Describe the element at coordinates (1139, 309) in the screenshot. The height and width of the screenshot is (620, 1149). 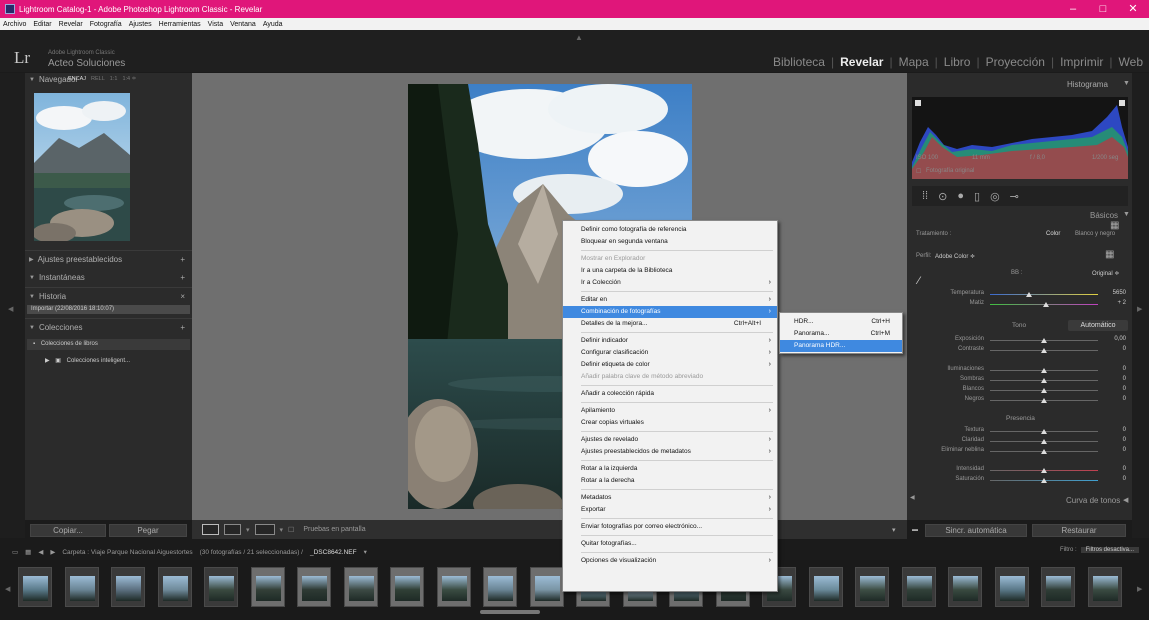
I see `collapse-right-panel-icon: ▶` at that location.